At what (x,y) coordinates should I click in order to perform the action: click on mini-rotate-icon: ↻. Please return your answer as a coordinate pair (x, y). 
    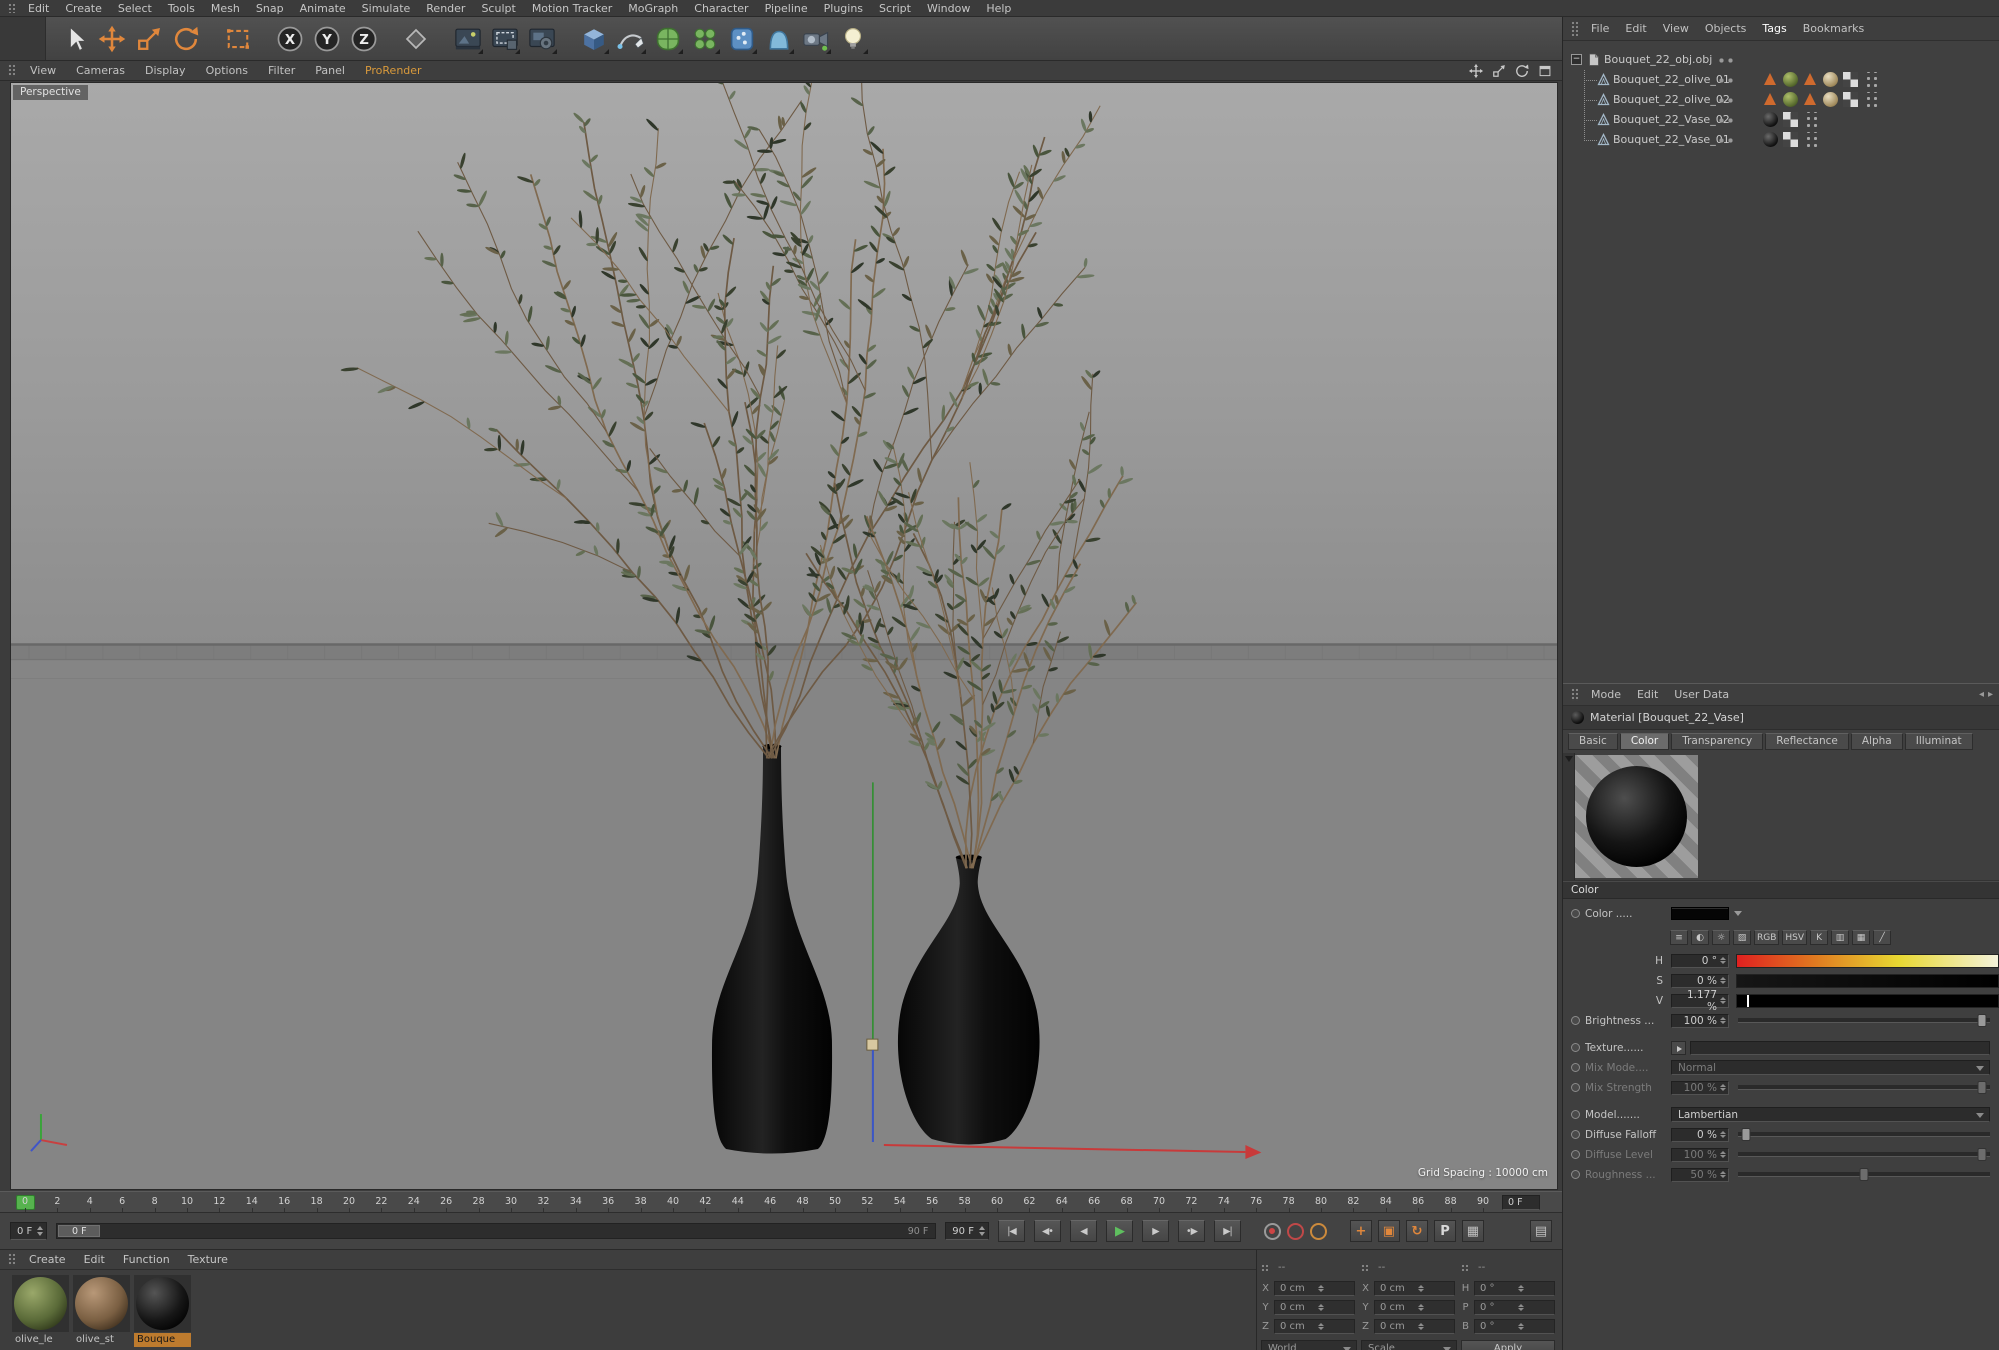
    Looking at the image, I should click on (1416, 1231).